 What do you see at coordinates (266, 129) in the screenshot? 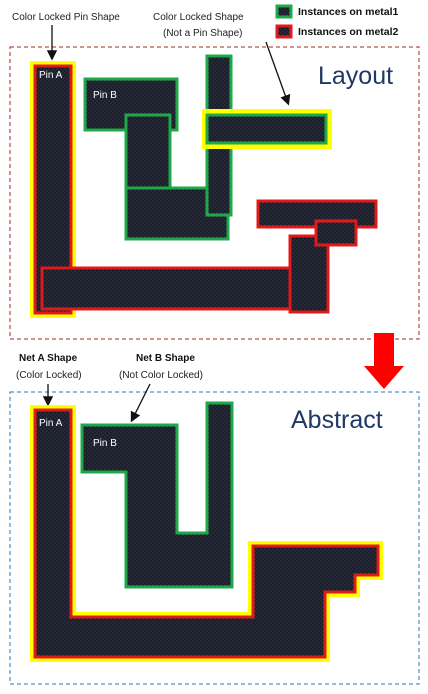
I see `color-locked-shape` at bounding box center [266, 129].